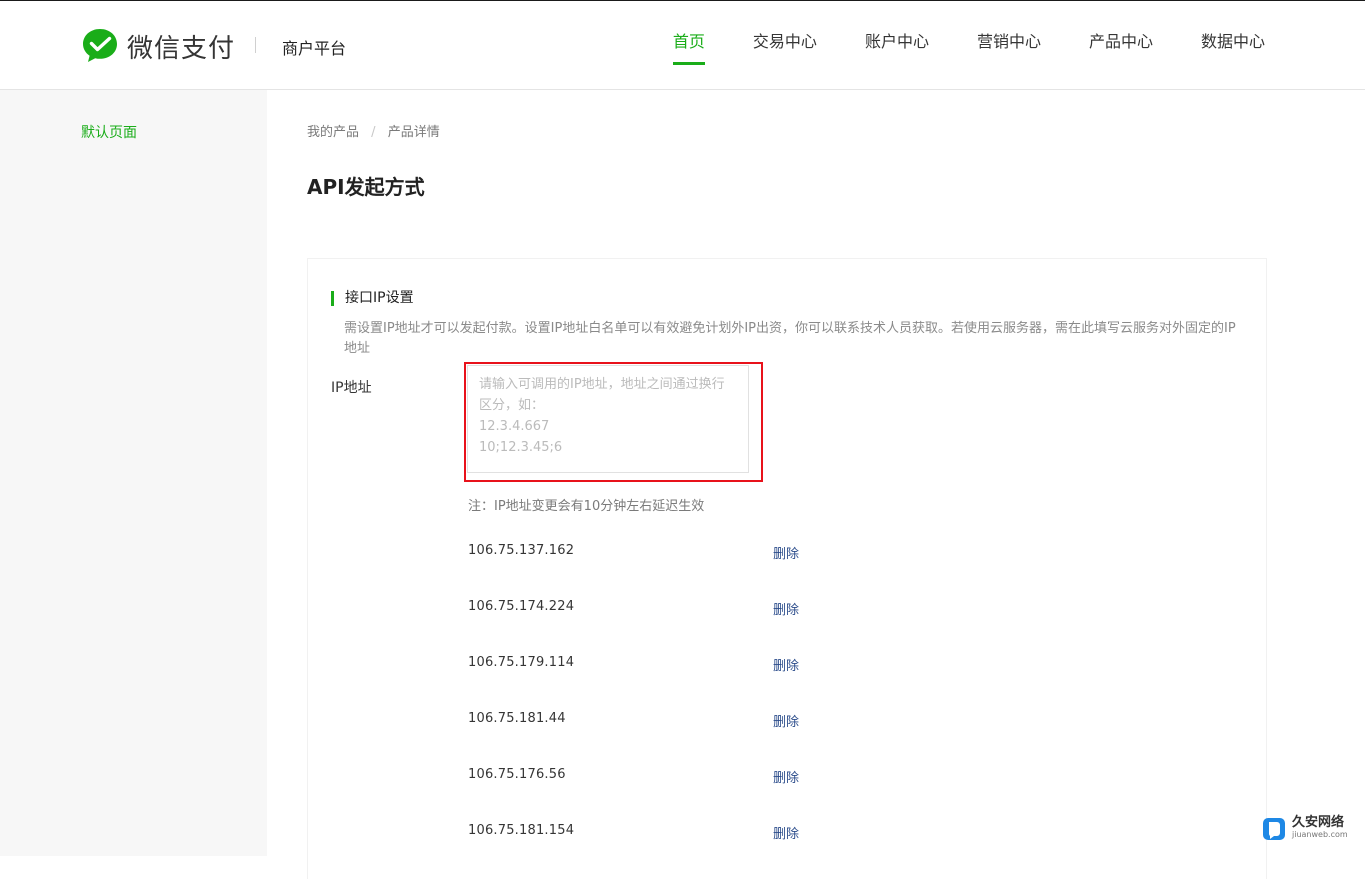 Image resolution: width=1365 pixels, height=879 pixels. I want to click on nav-data-center: 数据中心, so click(1233, 45).